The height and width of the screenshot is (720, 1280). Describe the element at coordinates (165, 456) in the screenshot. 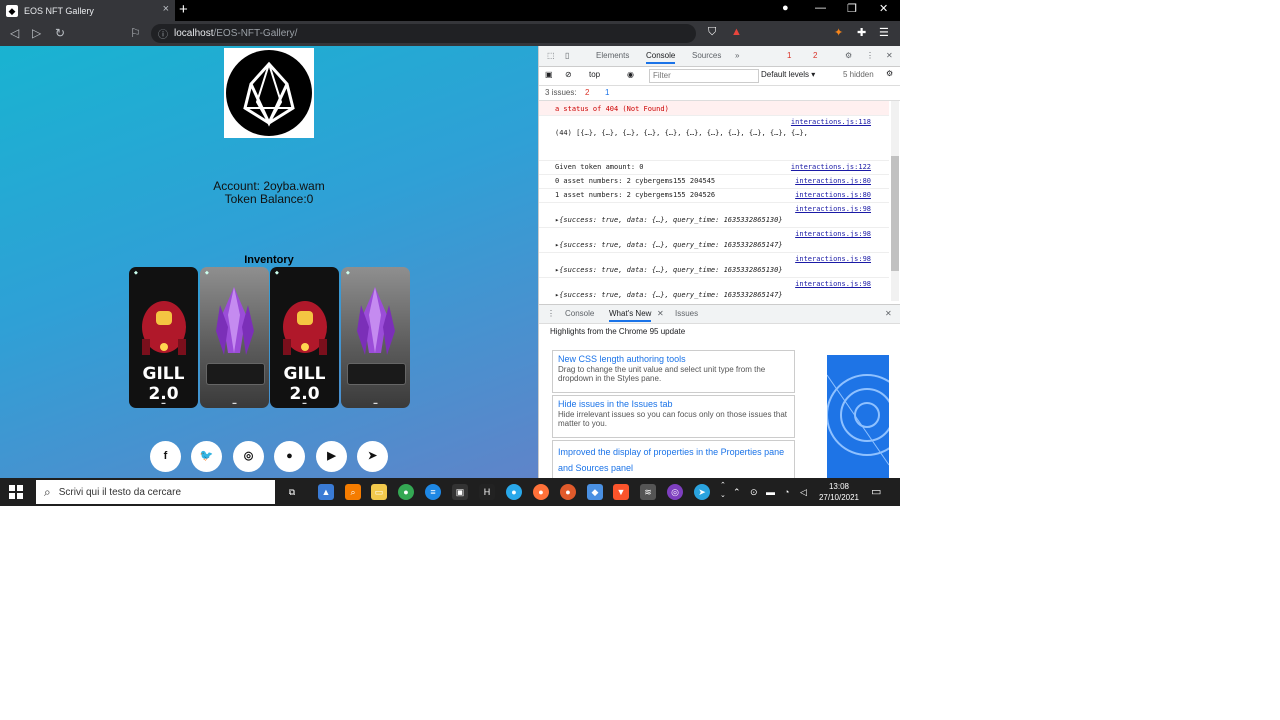

I see `facebook-icon: f` at that location.